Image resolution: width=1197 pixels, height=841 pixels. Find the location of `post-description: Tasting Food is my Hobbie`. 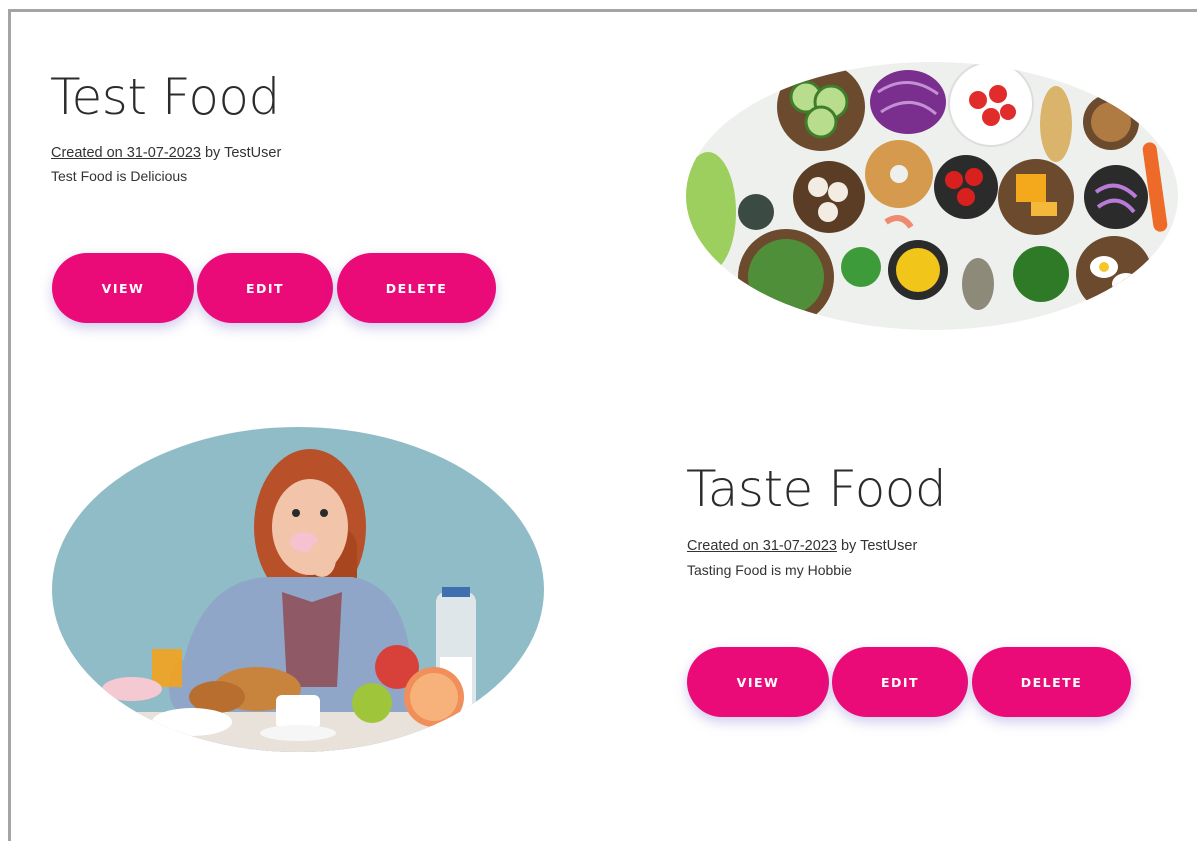

post-description: Tasting Food is my Hobbie is located at coordinates (769, 570).